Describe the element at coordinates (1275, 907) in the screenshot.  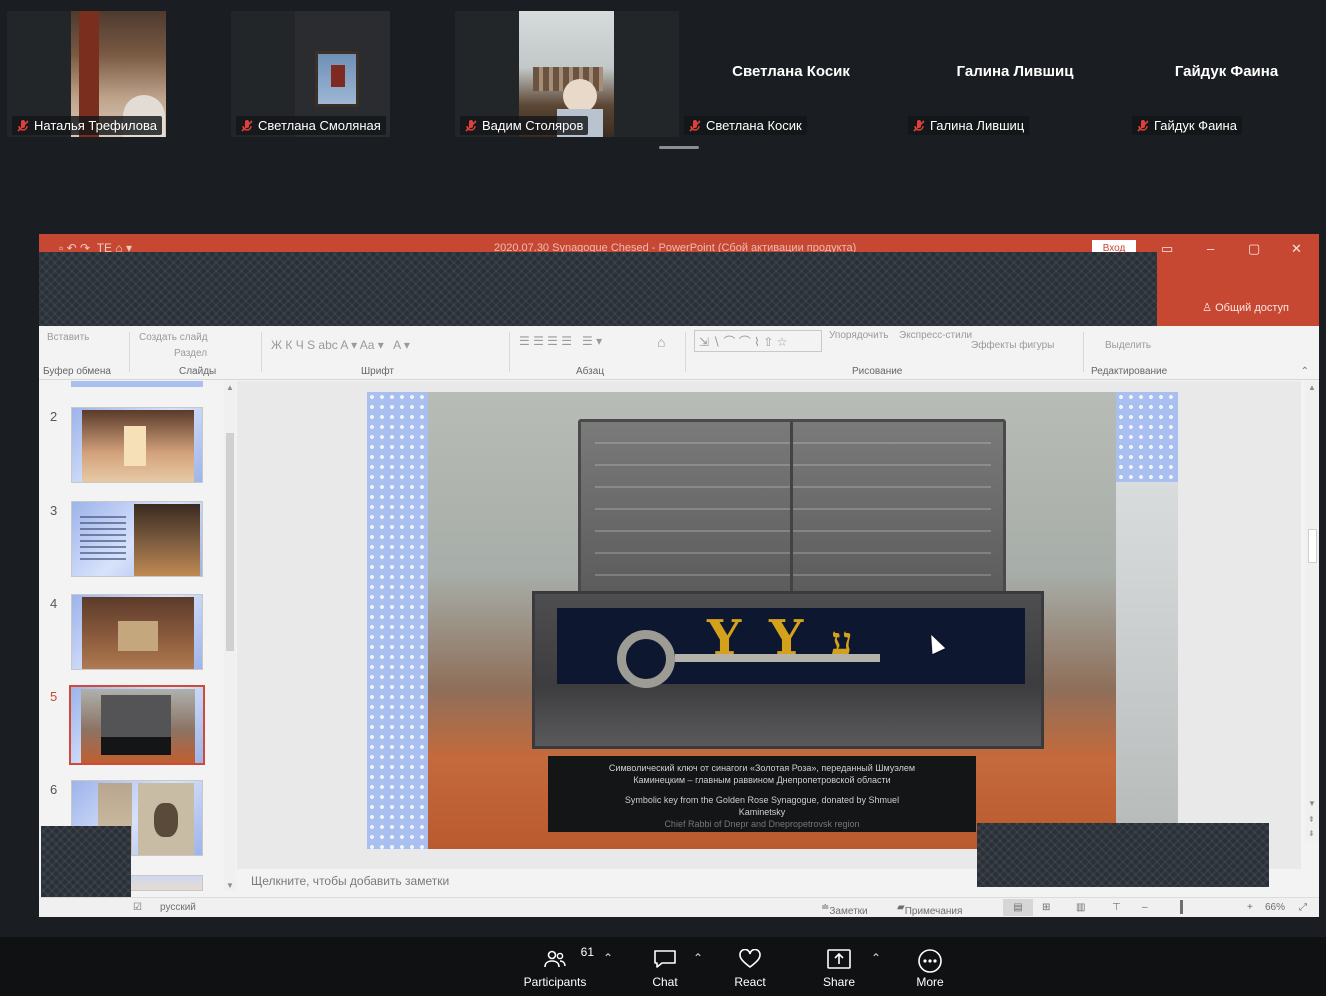
I see `zoom-level: 66%` at that location.